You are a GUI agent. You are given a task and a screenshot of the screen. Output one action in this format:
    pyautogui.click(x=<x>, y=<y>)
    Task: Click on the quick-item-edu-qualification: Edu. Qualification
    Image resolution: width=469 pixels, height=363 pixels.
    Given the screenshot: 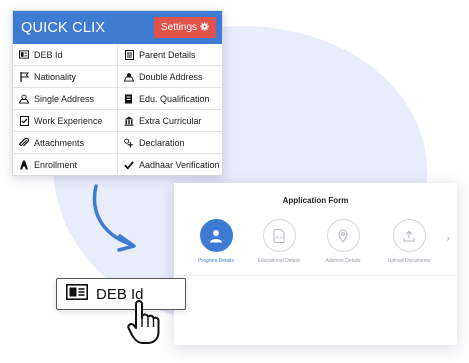 What is the action you would take?
    pyautogui.click(x=170, y=99)
    